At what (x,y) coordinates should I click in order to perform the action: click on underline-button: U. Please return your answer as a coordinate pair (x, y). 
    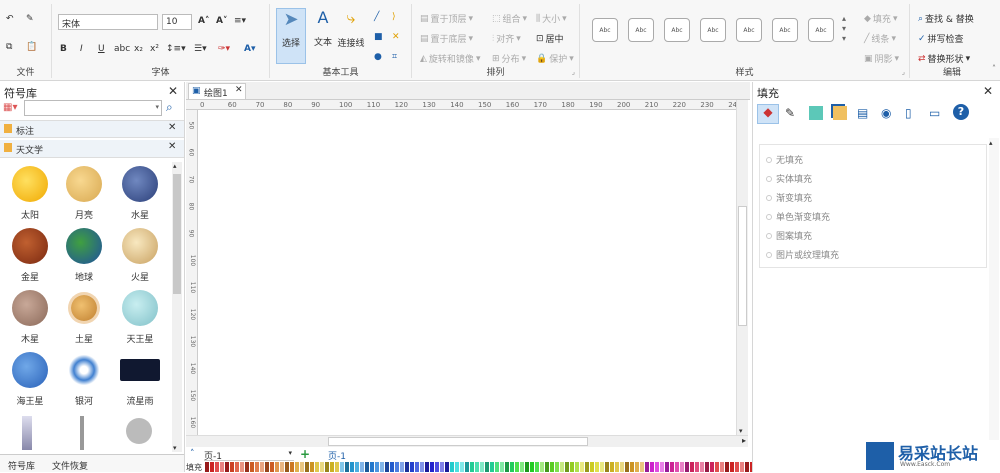
    Looking at the image, I should click on (101, 49).